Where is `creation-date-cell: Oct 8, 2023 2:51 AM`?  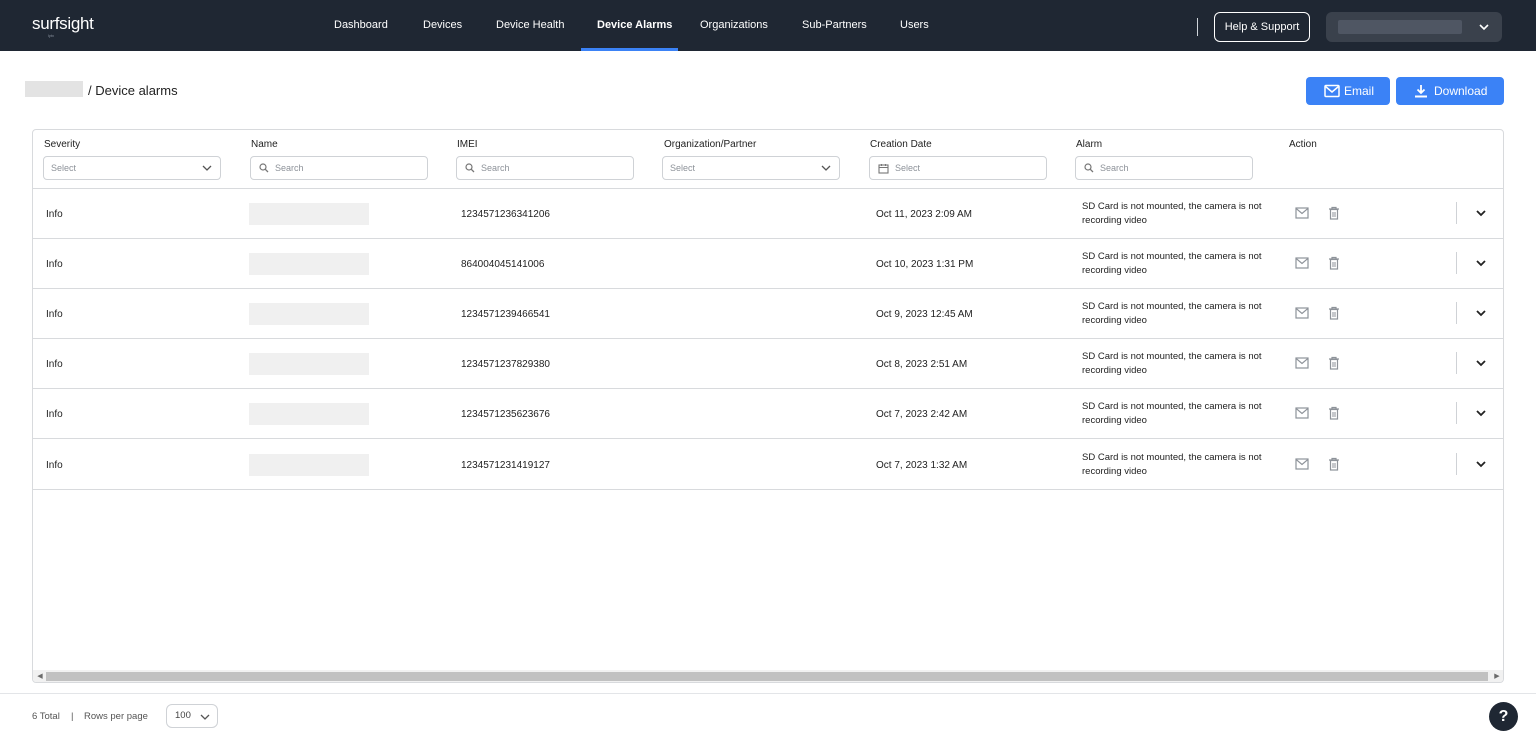 creation-date-cell: Oct 8, 2023 2:51 AM is located at coordinates (922, 364).